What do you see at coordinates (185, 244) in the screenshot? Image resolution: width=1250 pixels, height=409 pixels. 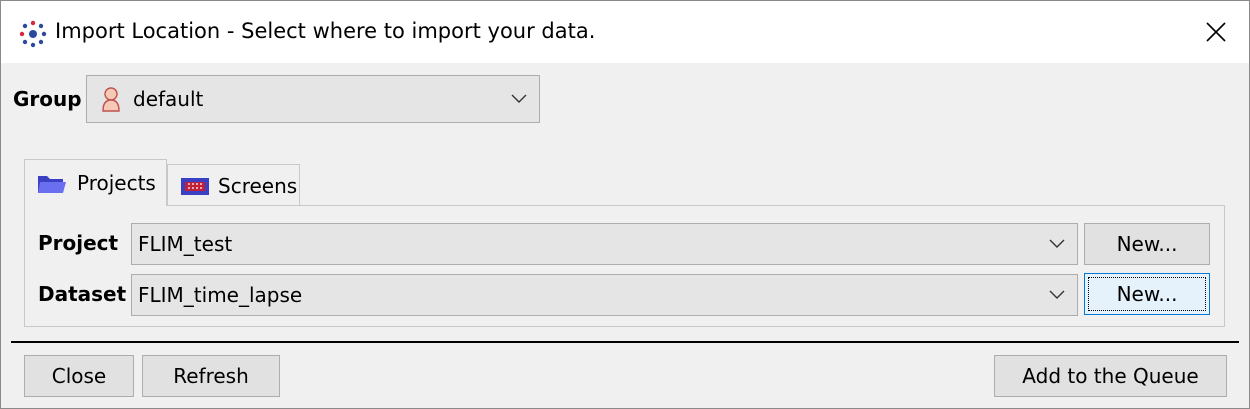 I see `project-value: FLIM_test` at bounding box center [185, 244].